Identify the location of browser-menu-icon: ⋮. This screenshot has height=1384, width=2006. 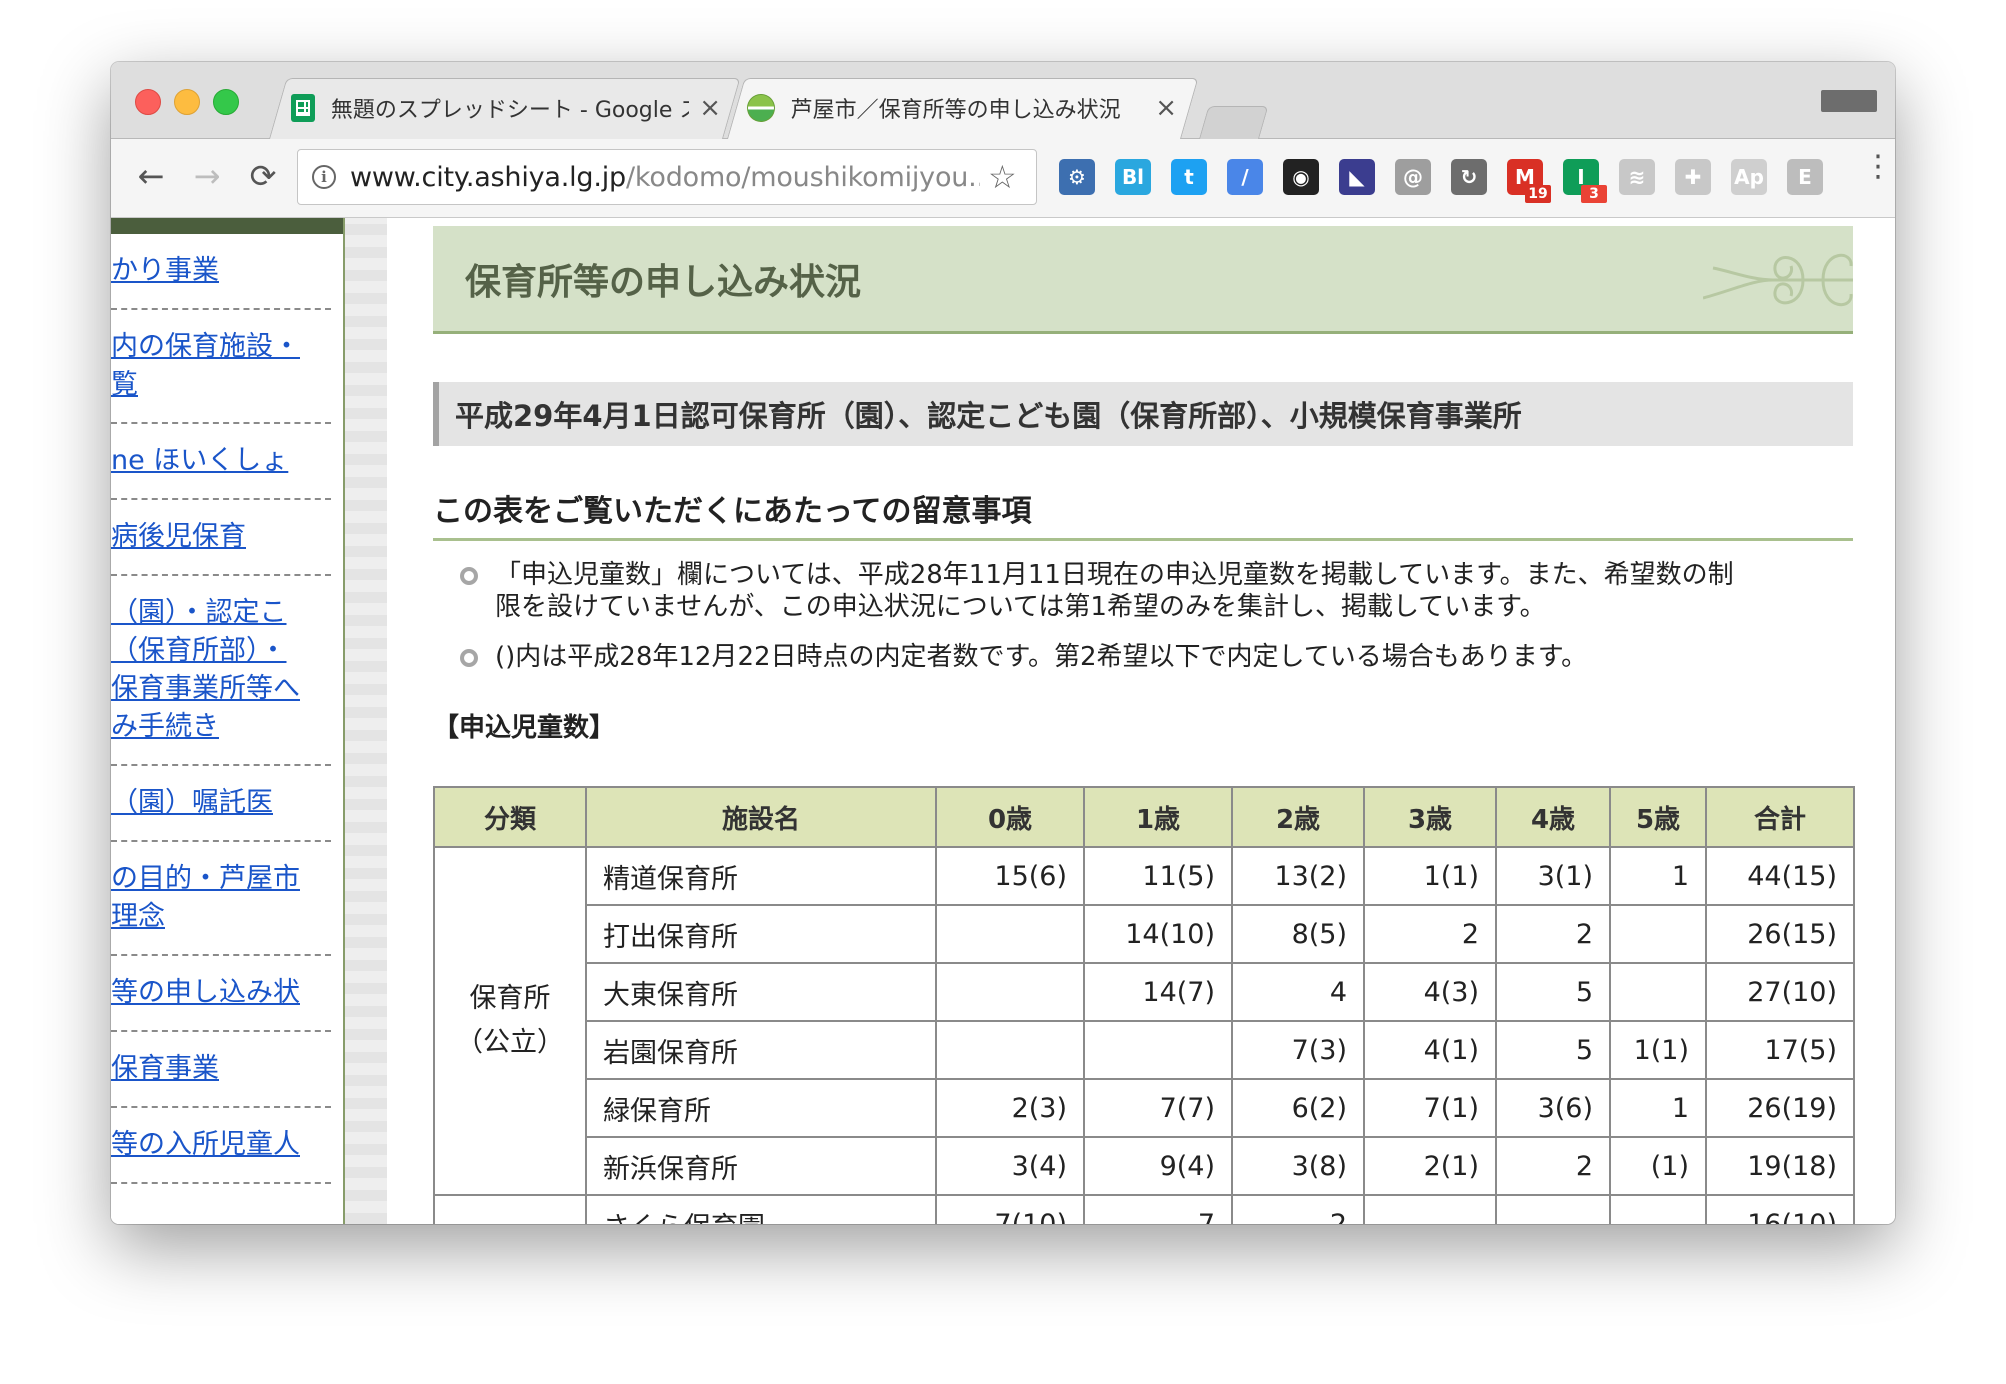
(1878, 173).